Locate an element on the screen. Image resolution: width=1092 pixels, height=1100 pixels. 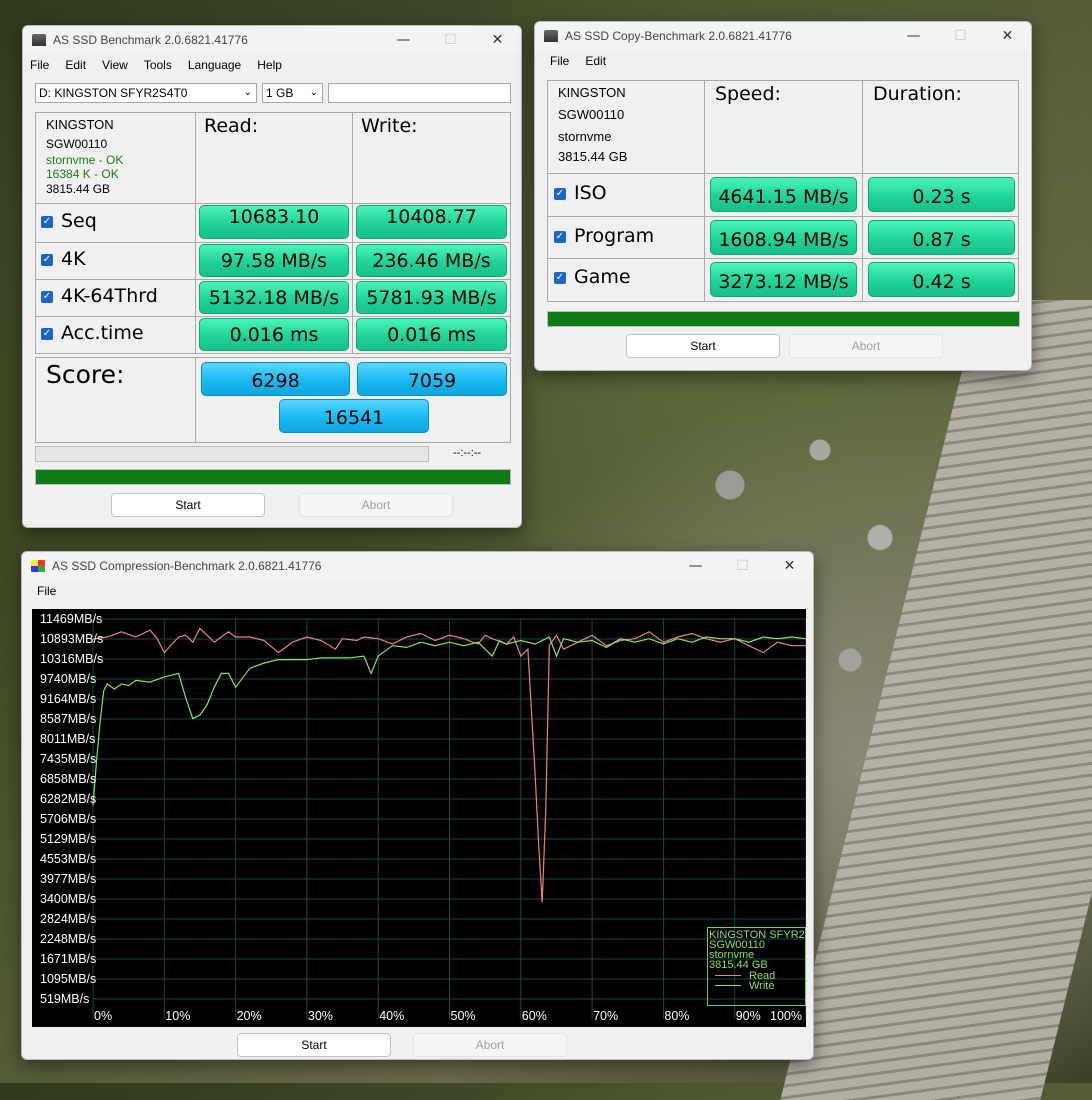
y-tick-label: 9740MB/s is located at coordinates (68, 679).